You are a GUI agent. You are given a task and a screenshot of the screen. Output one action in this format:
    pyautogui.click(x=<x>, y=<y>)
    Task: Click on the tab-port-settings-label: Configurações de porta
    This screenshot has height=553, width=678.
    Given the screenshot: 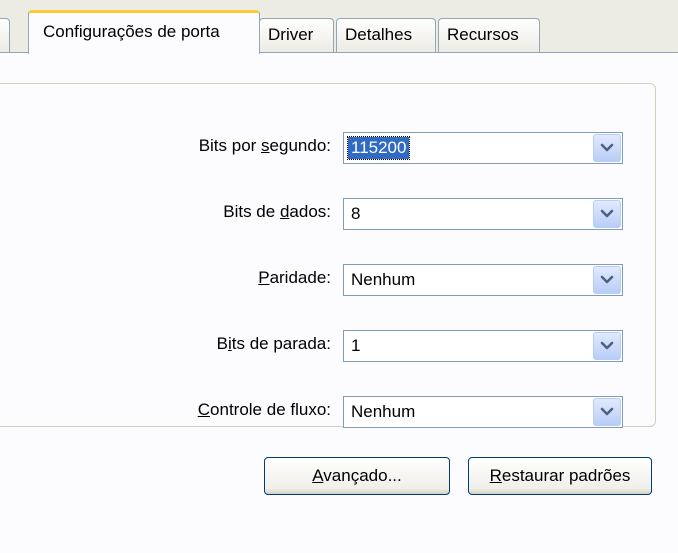 What is the action you would take?
    pyautogui.click(x=131, y=31)
    